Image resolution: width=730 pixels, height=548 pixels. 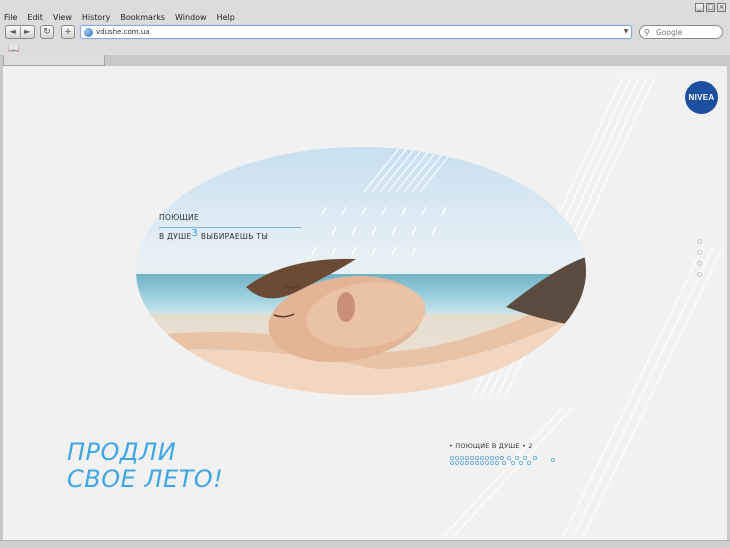 I want to click on menu-bookmarks: Bookmarks, so click(x=142, y=18).